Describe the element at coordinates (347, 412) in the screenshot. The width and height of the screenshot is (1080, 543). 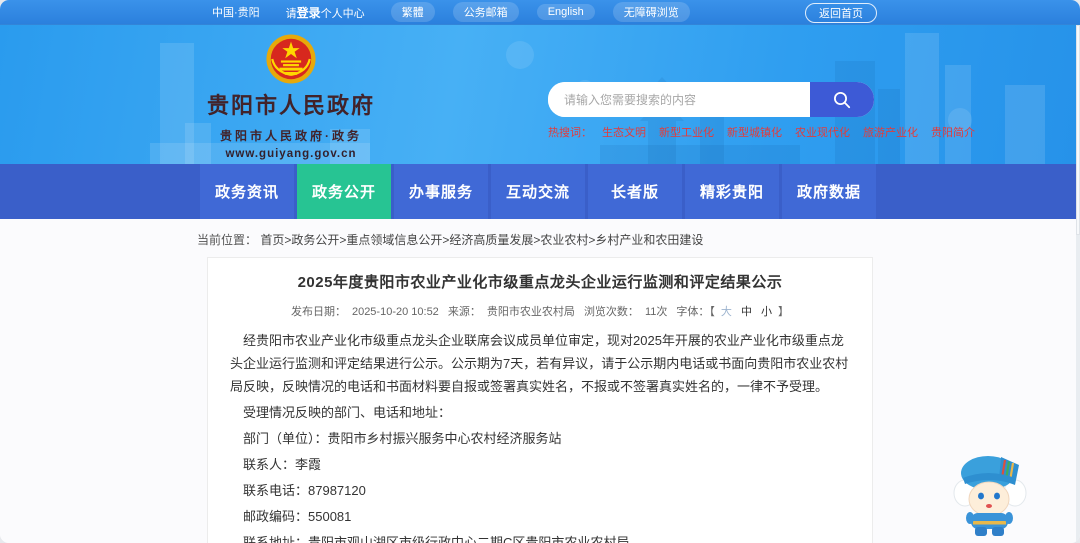
I see `article-paragraph: 受理情况反映的部门、电话和地址：` at that location.